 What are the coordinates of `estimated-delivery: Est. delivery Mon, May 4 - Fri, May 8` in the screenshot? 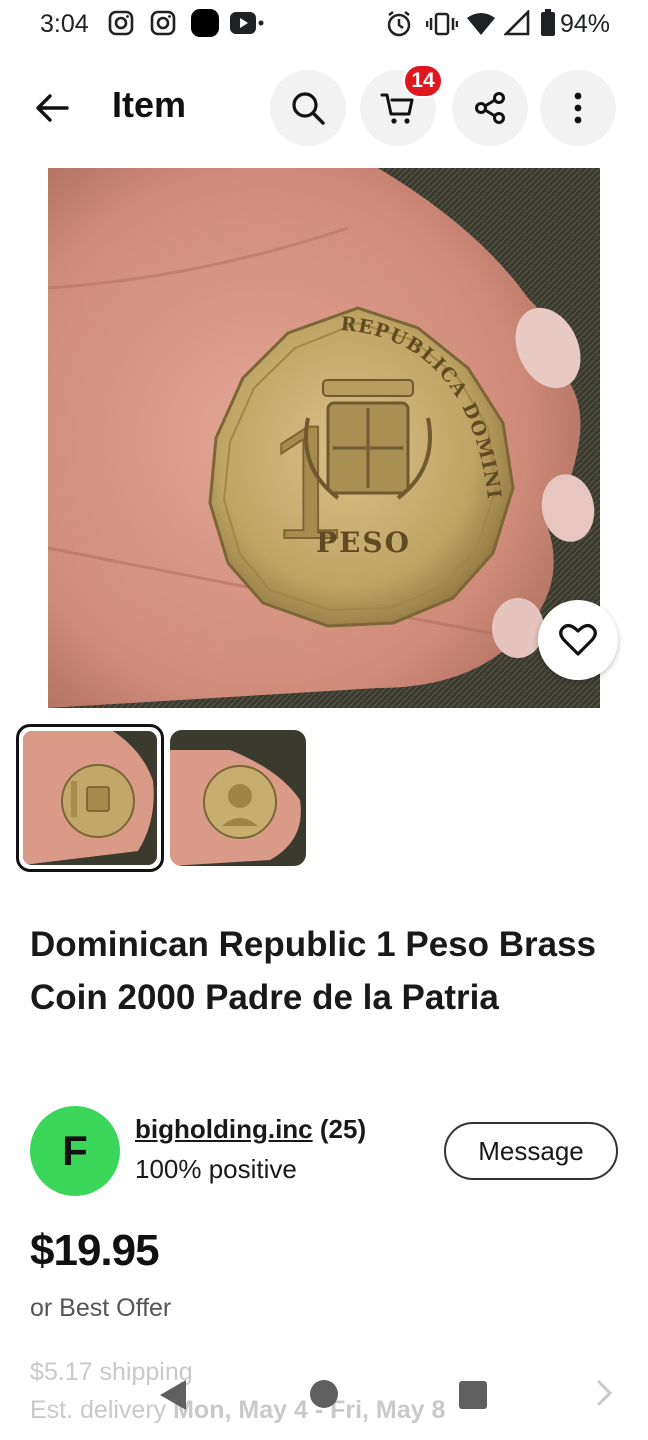 It's located at (237, 1410).